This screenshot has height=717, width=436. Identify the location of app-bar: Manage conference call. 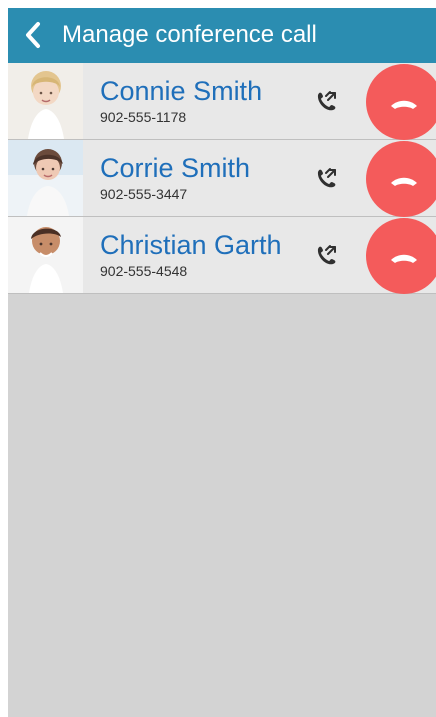
(222, 35).